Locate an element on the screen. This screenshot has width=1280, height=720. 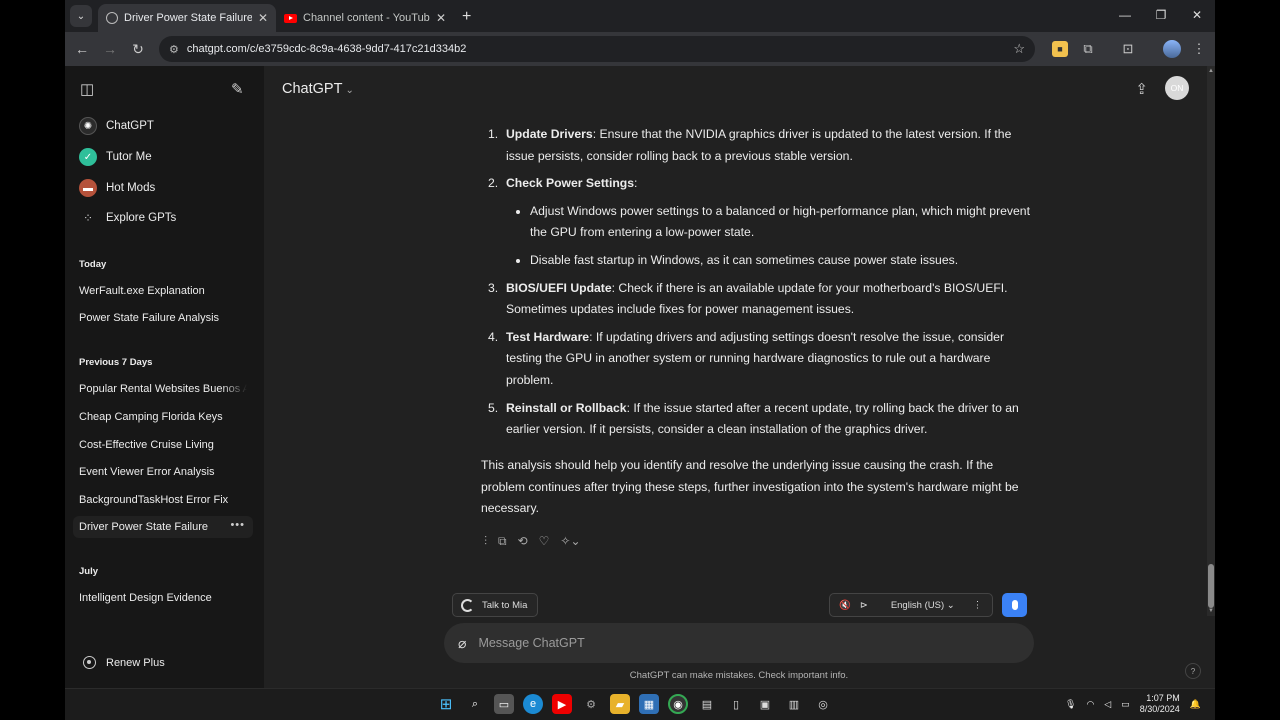
thumbs-down-icon: ♡ is located at coordinates (544, 541).